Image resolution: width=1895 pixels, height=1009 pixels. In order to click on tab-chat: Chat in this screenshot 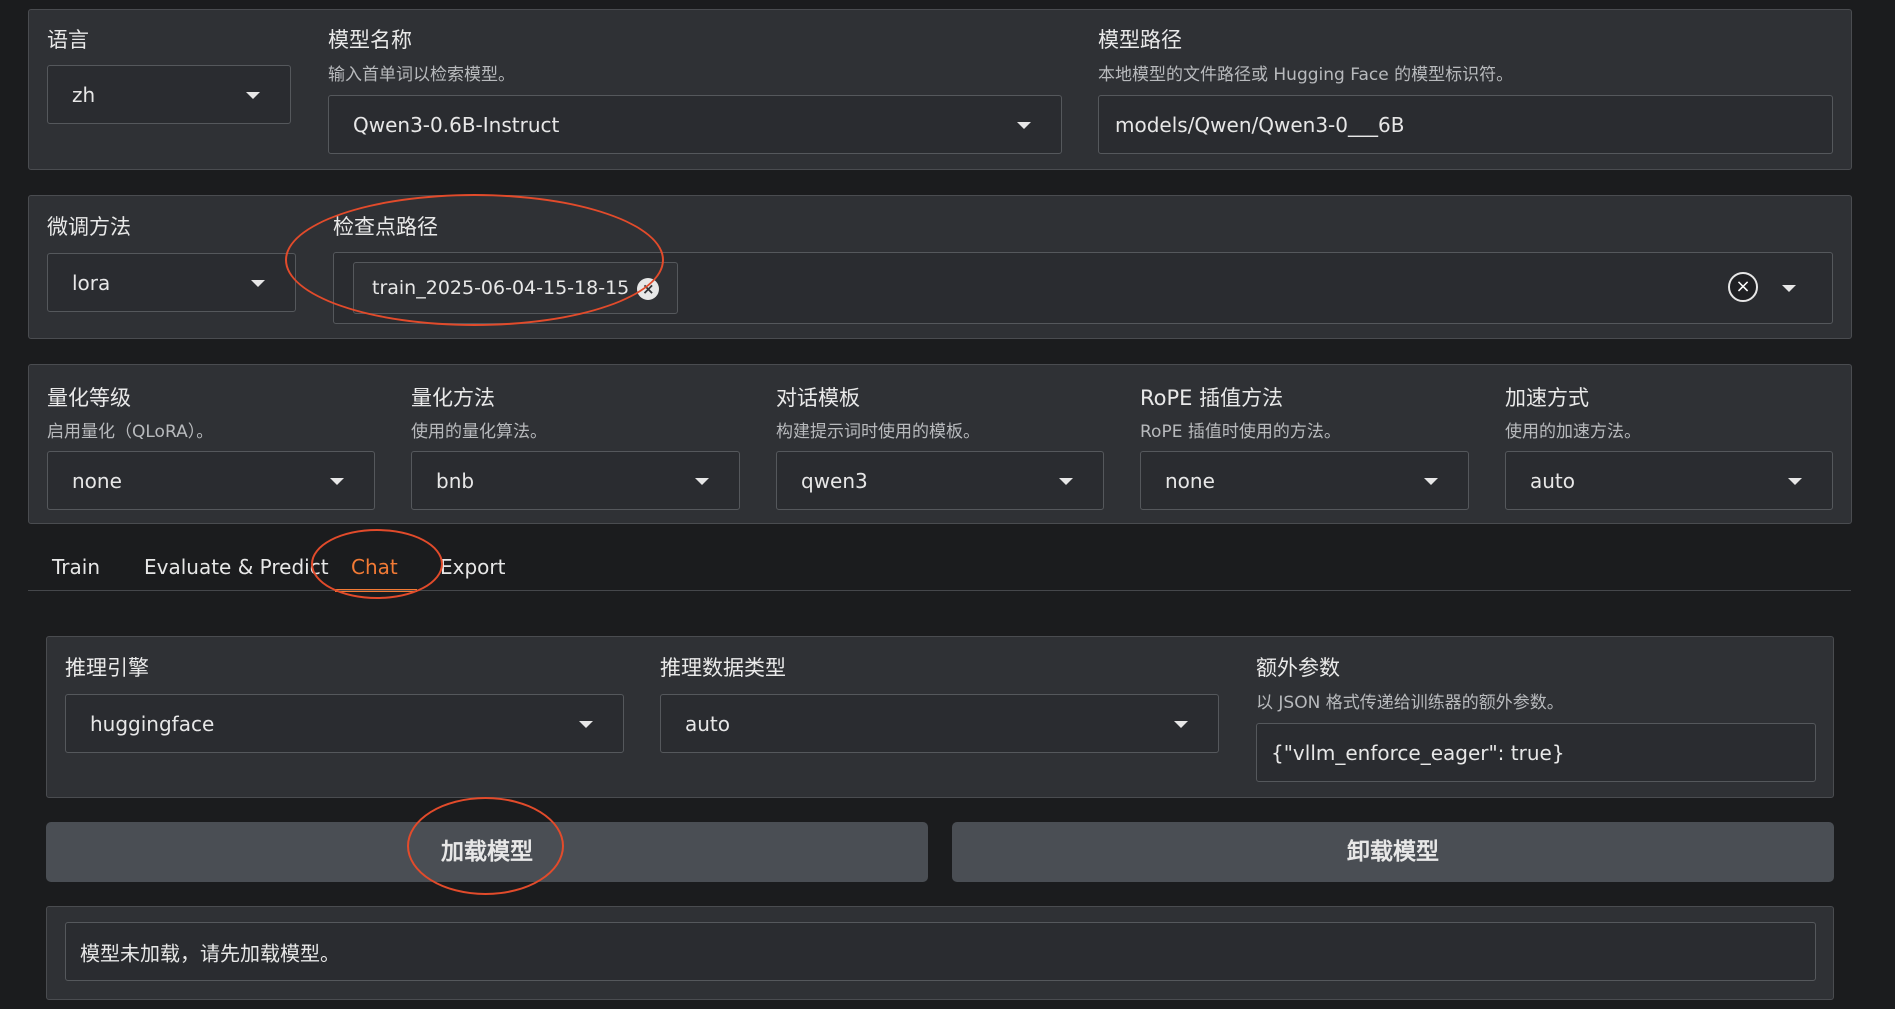, I will do `click(374, 567)`.